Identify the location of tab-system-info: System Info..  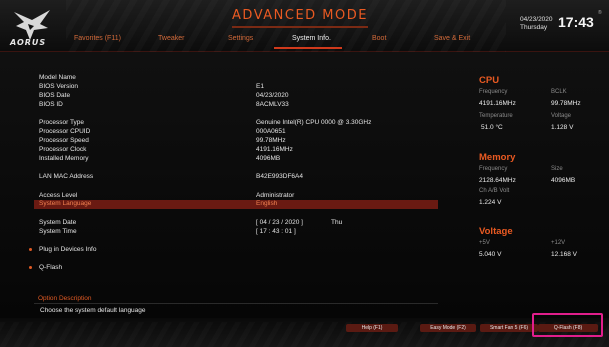
(311, 38).